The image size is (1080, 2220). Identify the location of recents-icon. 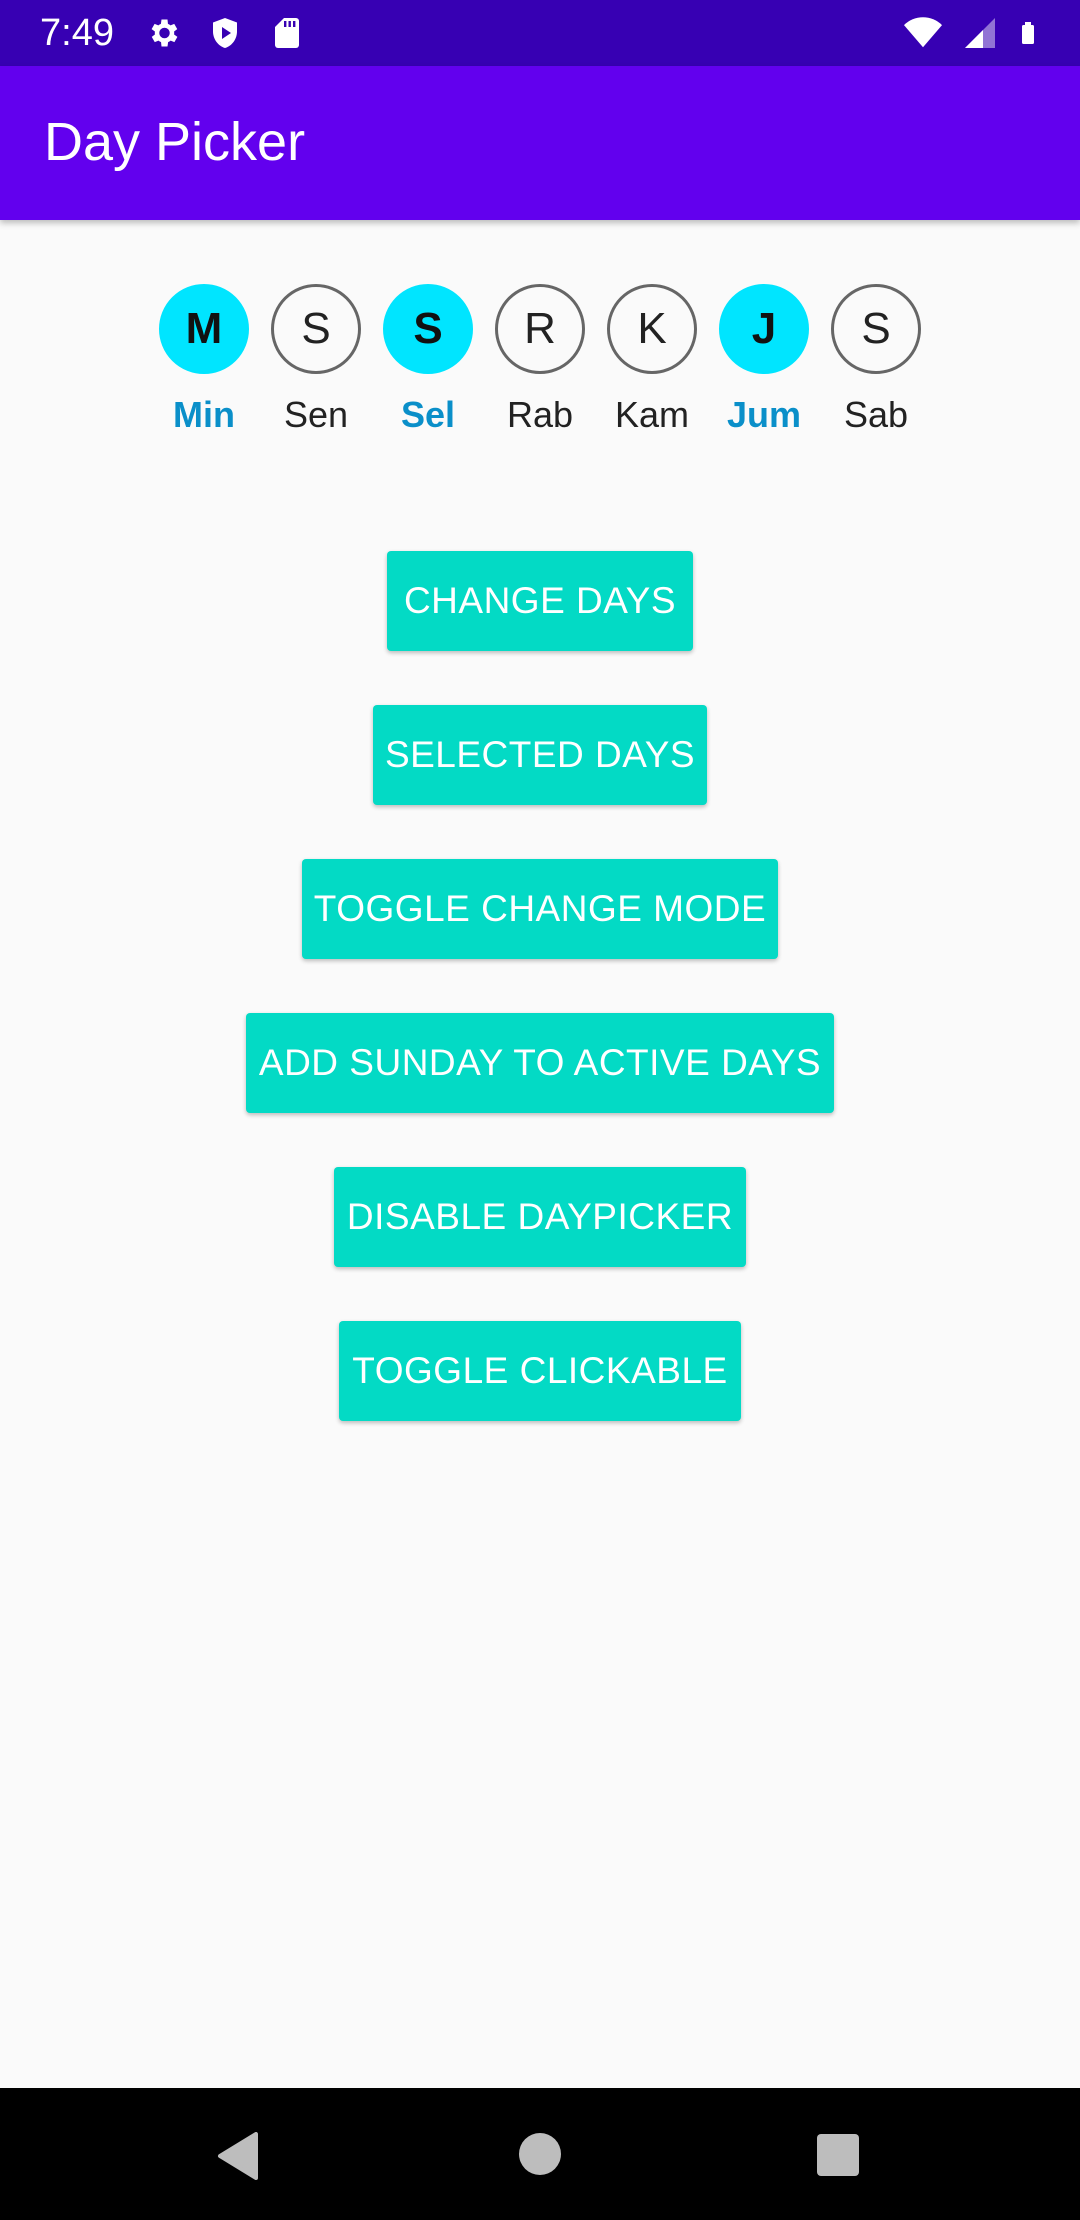
(838, 2155).